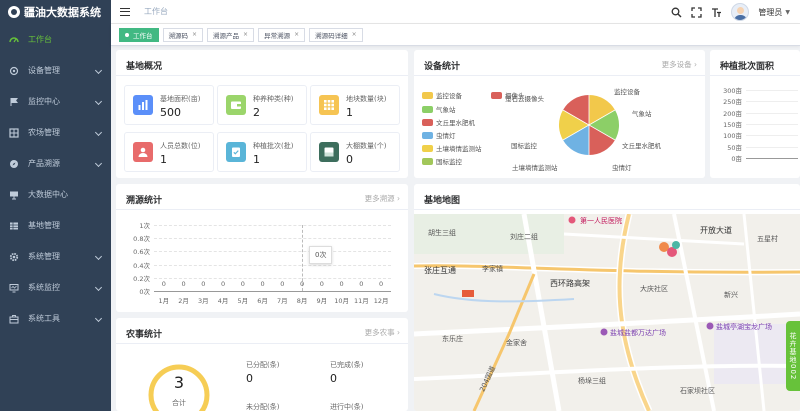  Describe the element at coordinates (382, 198) in the screenshot. I see `more-trace-link: 更多溯源 ›` at that location.